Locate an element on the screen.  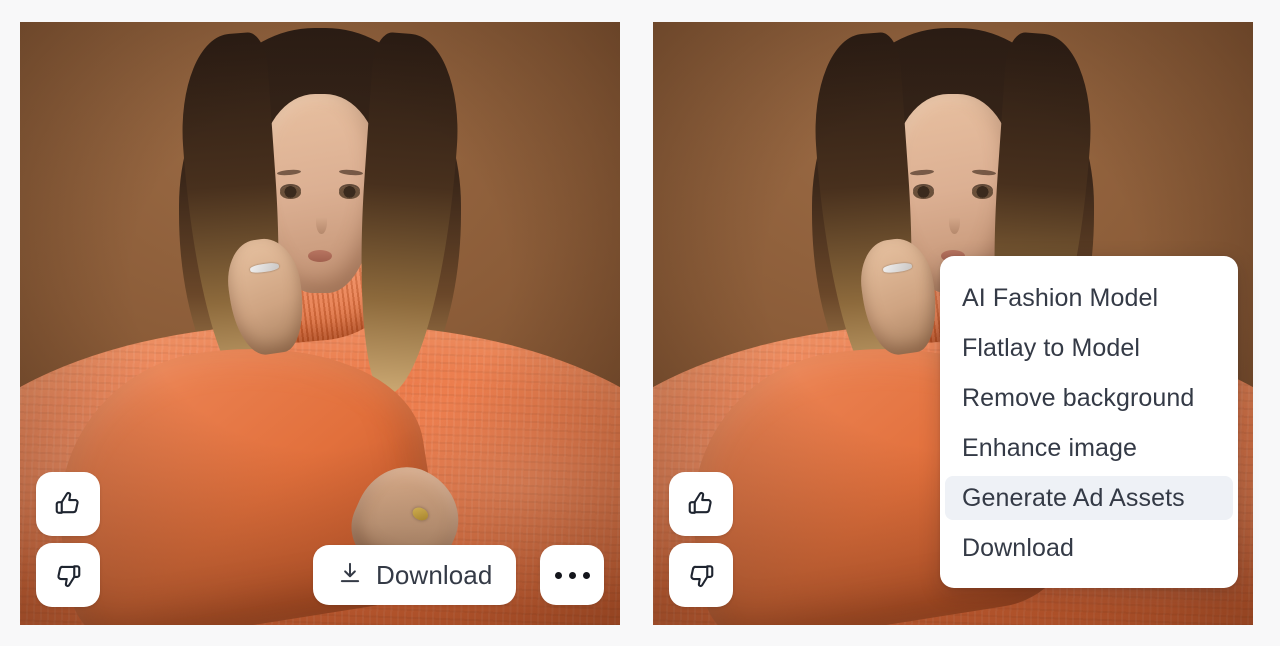
thumbs-down-button-left is located at coordinates (68, 575).